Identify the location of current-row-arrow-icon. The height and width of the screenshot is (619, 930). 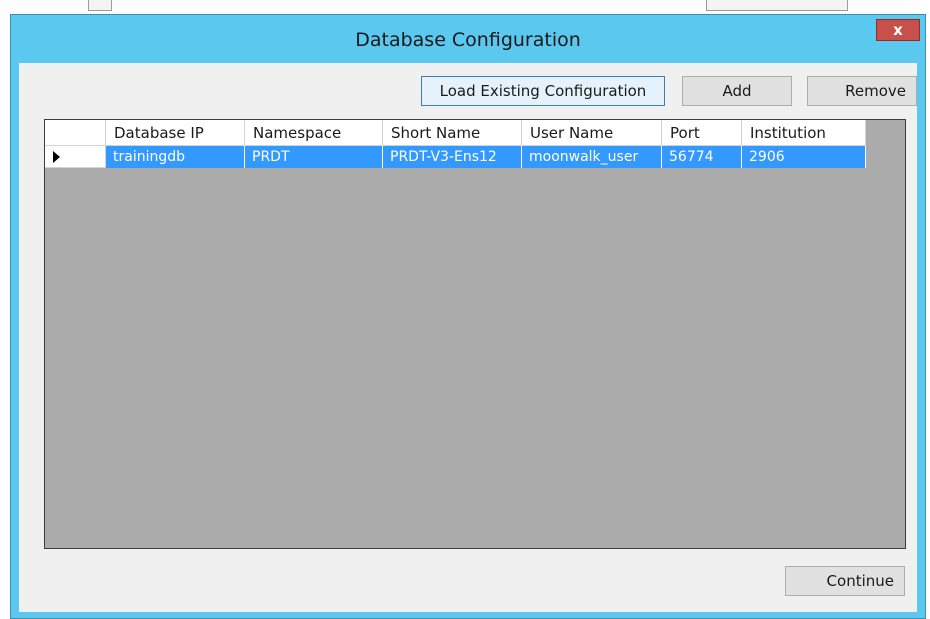
(56, 156).